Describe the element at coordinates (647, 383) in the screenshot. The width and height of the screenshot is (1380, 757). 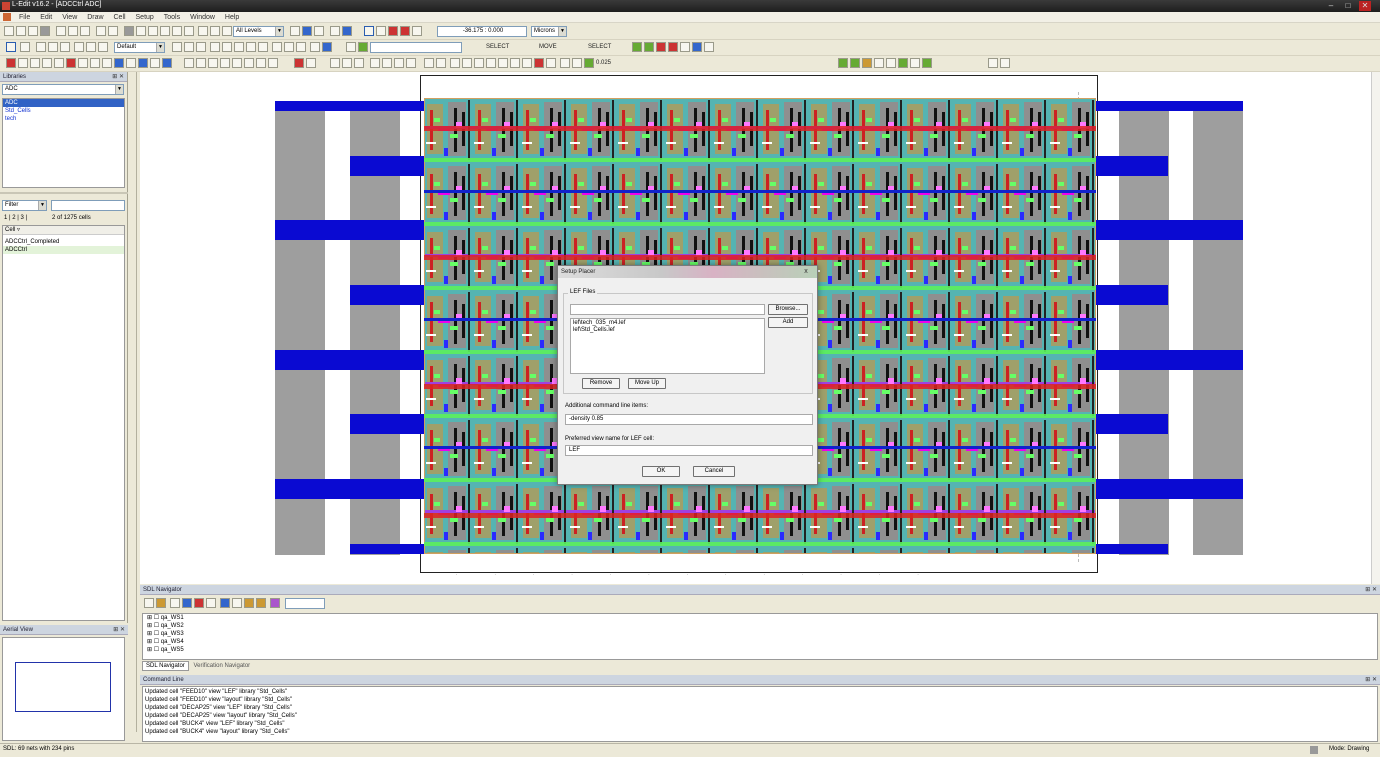
I see `move-up-button: Move Up` at that location.